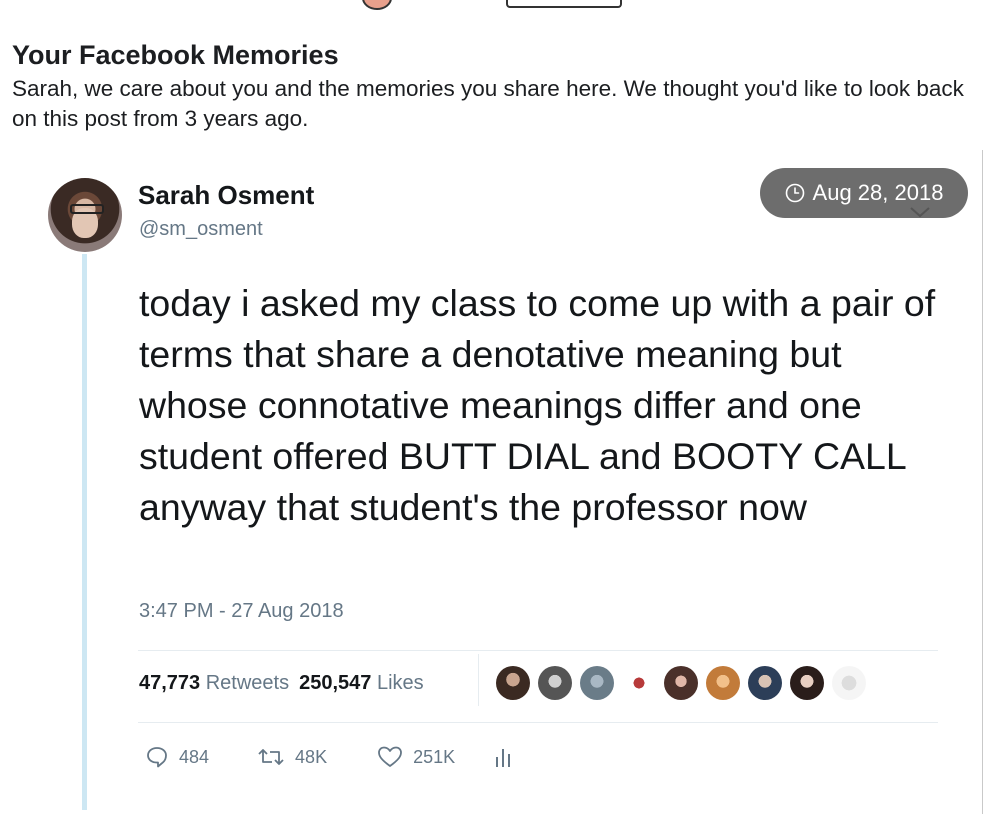  Describe the element at coordinates (478, 680) in the screenshot. I see `stats-separator` at that location.